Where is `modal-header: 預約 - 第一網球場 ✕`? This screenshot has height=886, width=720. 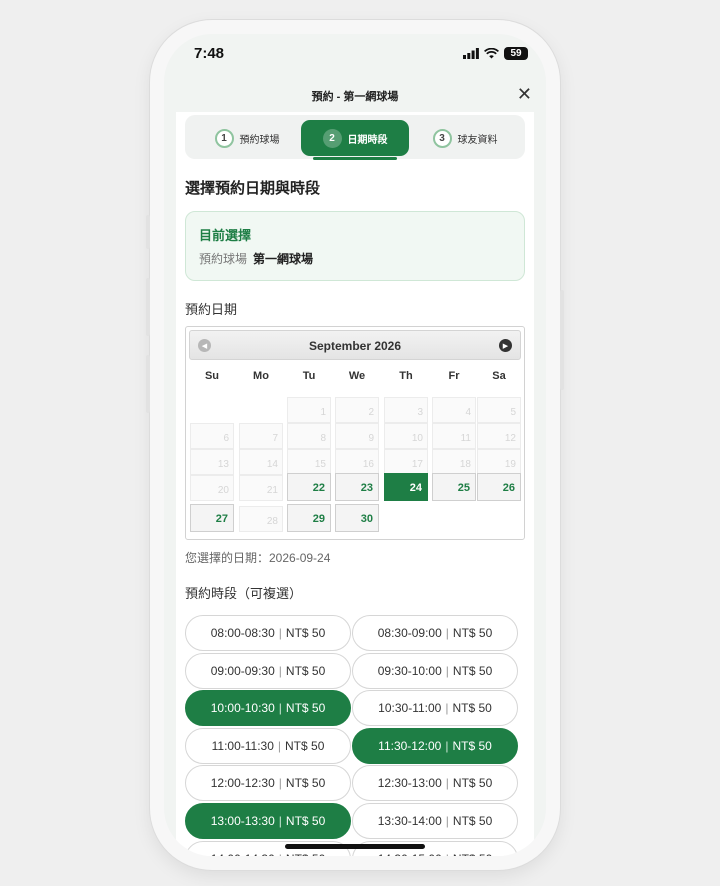 modal-header: 預約 - 第一網球場 ✕ is located at coordinates (355, 98).